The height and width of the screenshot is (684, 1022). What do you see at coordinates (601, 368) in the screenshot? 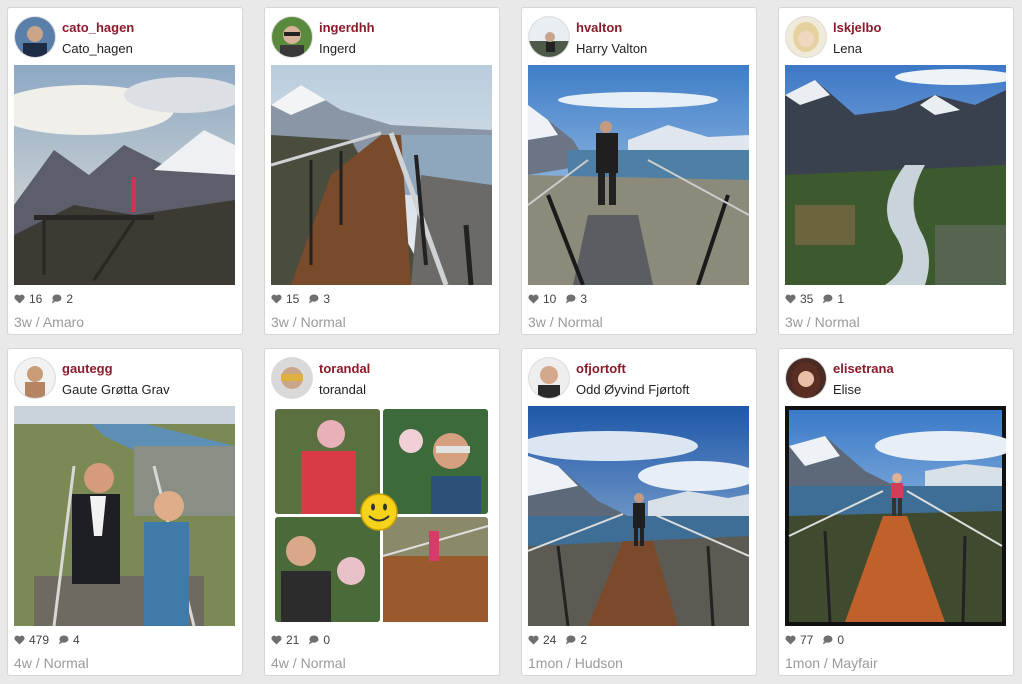
I see `username-link: ofjortoft` at bounding box center [601, 368].